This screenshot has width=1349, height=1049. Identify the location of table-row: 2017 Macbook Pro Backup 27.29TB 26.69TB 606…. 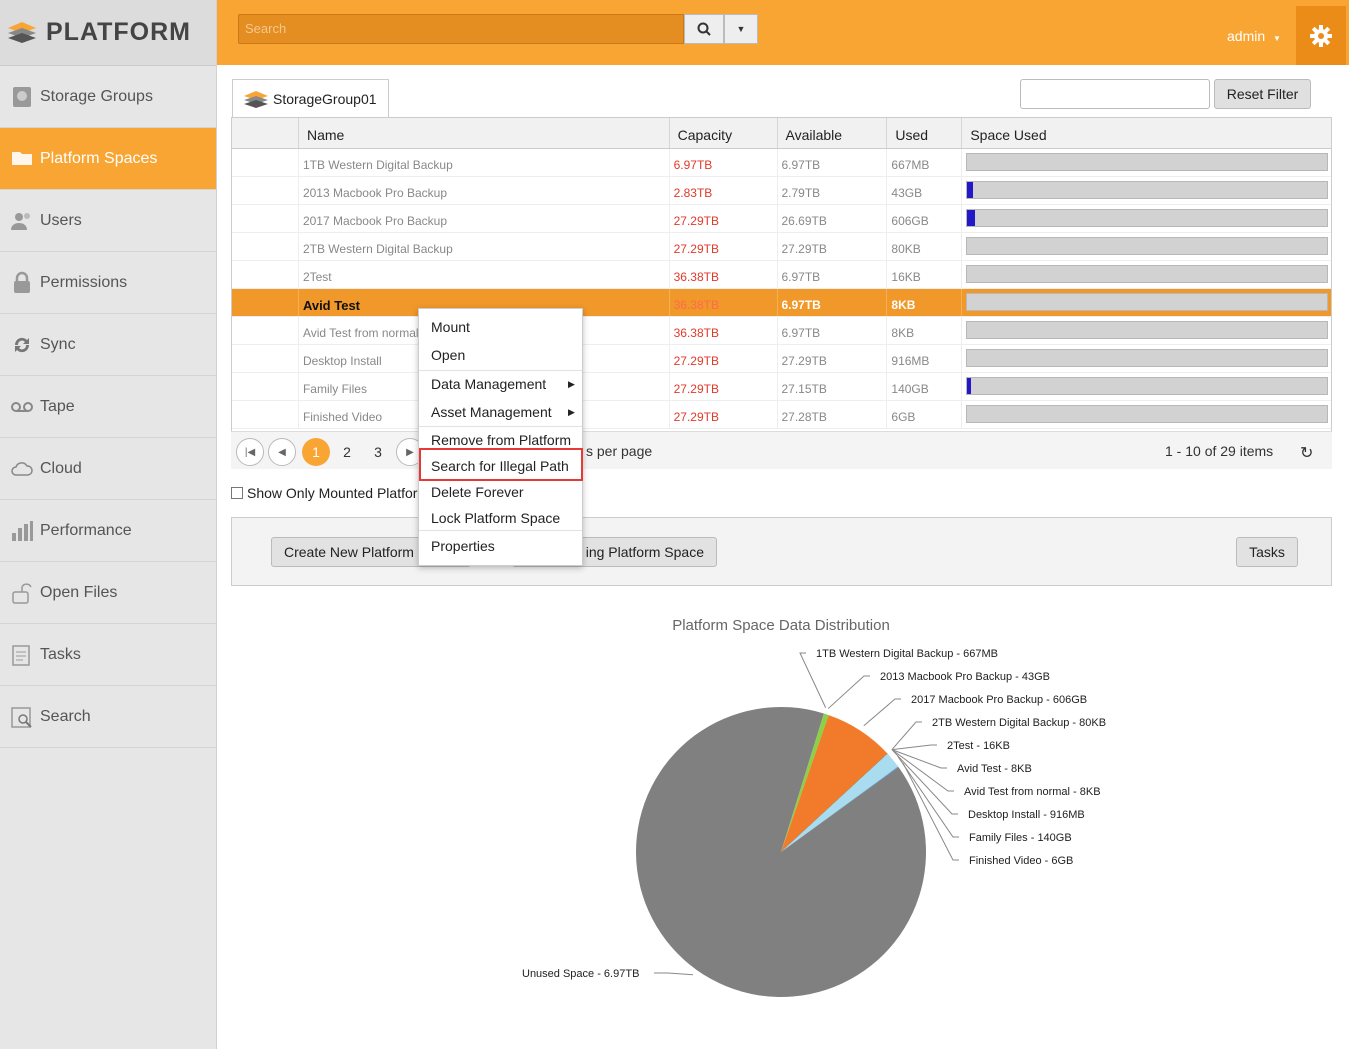
(781, 219).